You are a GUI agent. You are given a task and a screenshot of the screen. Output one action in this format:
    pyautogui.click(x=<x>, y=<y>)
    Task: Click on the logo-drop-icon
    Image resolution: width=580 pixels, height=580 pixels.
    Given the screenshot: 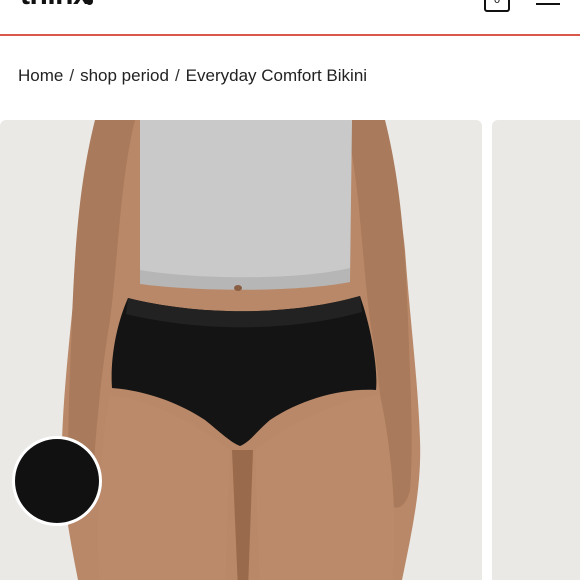 What is the action you would take?
    pyautogui.click(x=89, y=2)
    